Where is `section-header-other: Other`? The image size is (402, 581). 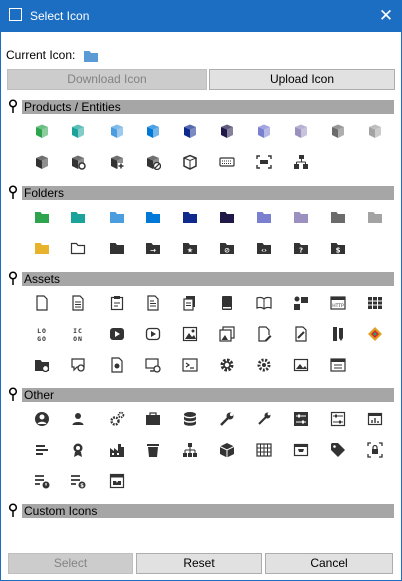 section-header-other: Other is located at coordinates (208, 395).